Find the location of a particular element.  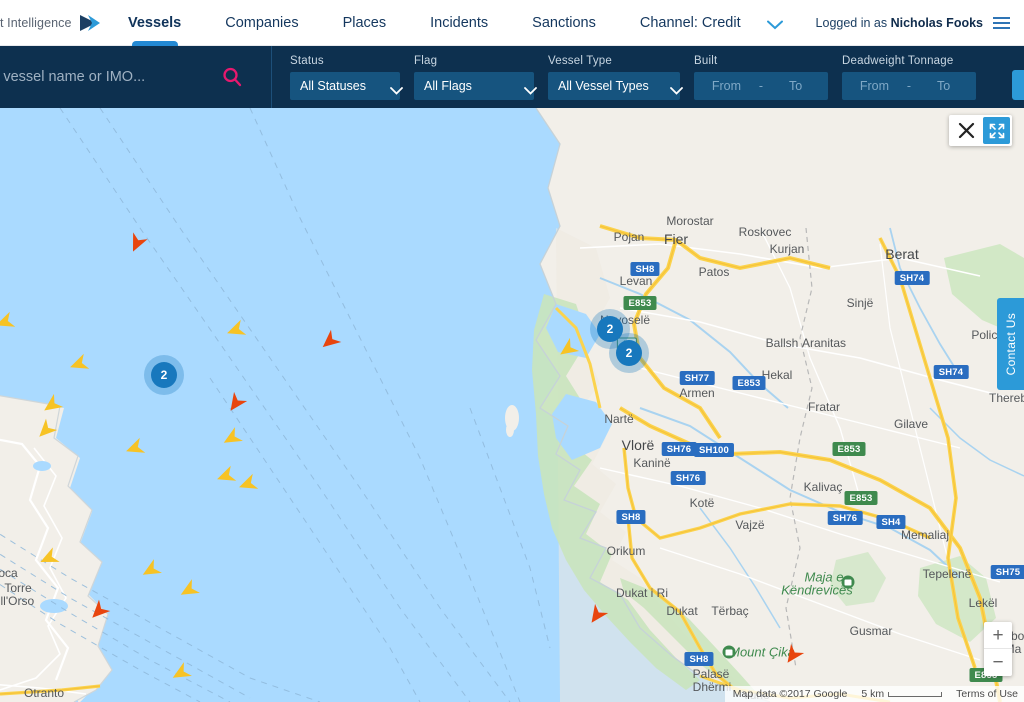

channel-label: Channel: Credit is located at coordinates (690, 22).